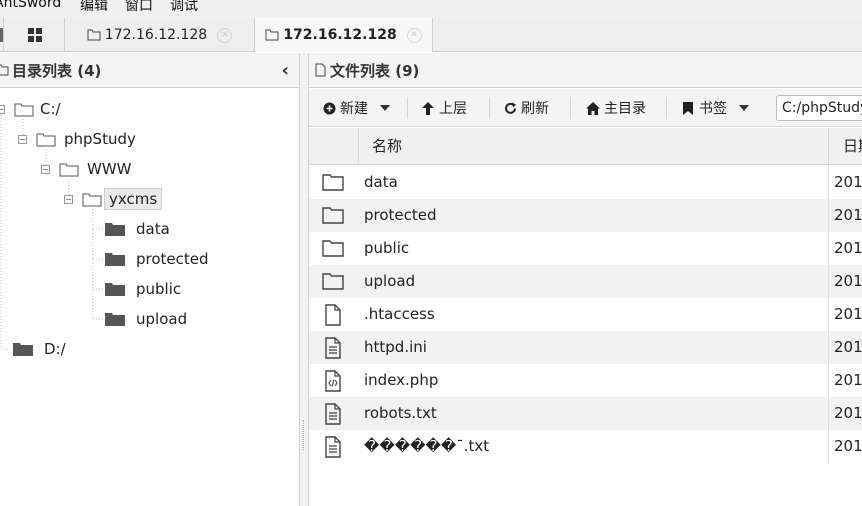  I want to click on file-name: public, so click(594, 248).